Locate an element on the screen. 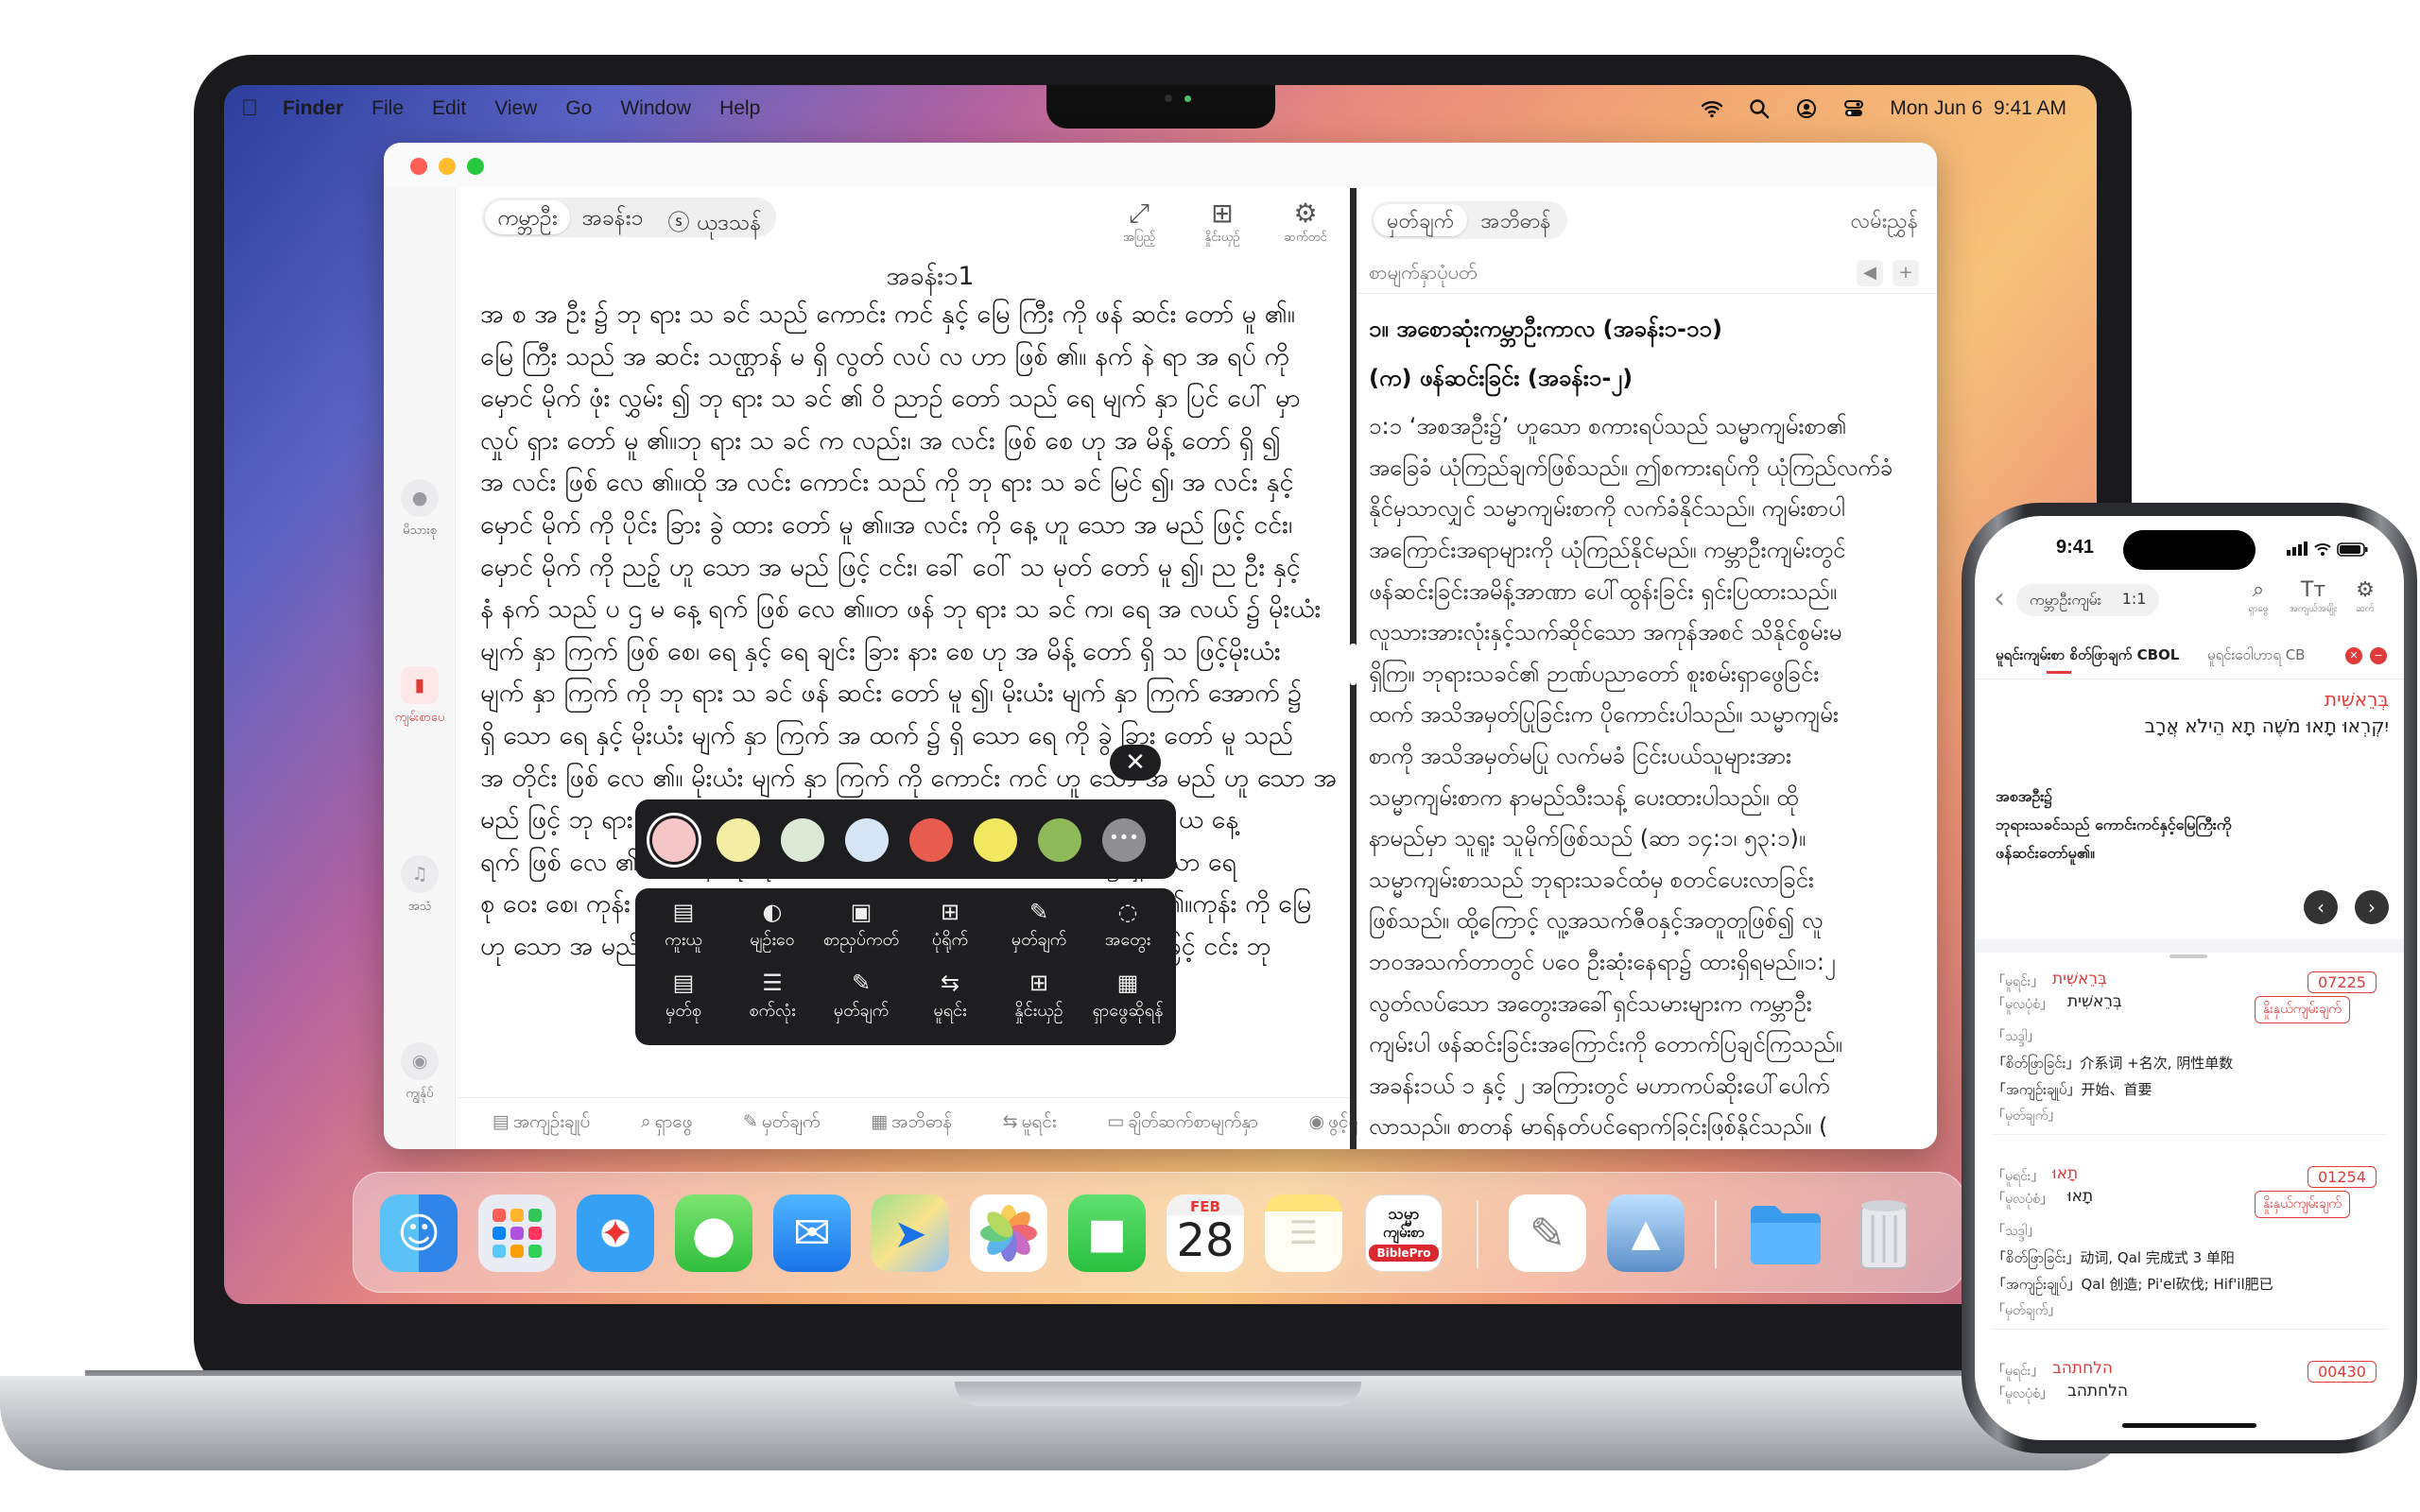 This screenshot has width=2420, height=1512. phone-tab-words: မူရင်းဝေါဟာရ CB is located at coordinates (2273, 656).